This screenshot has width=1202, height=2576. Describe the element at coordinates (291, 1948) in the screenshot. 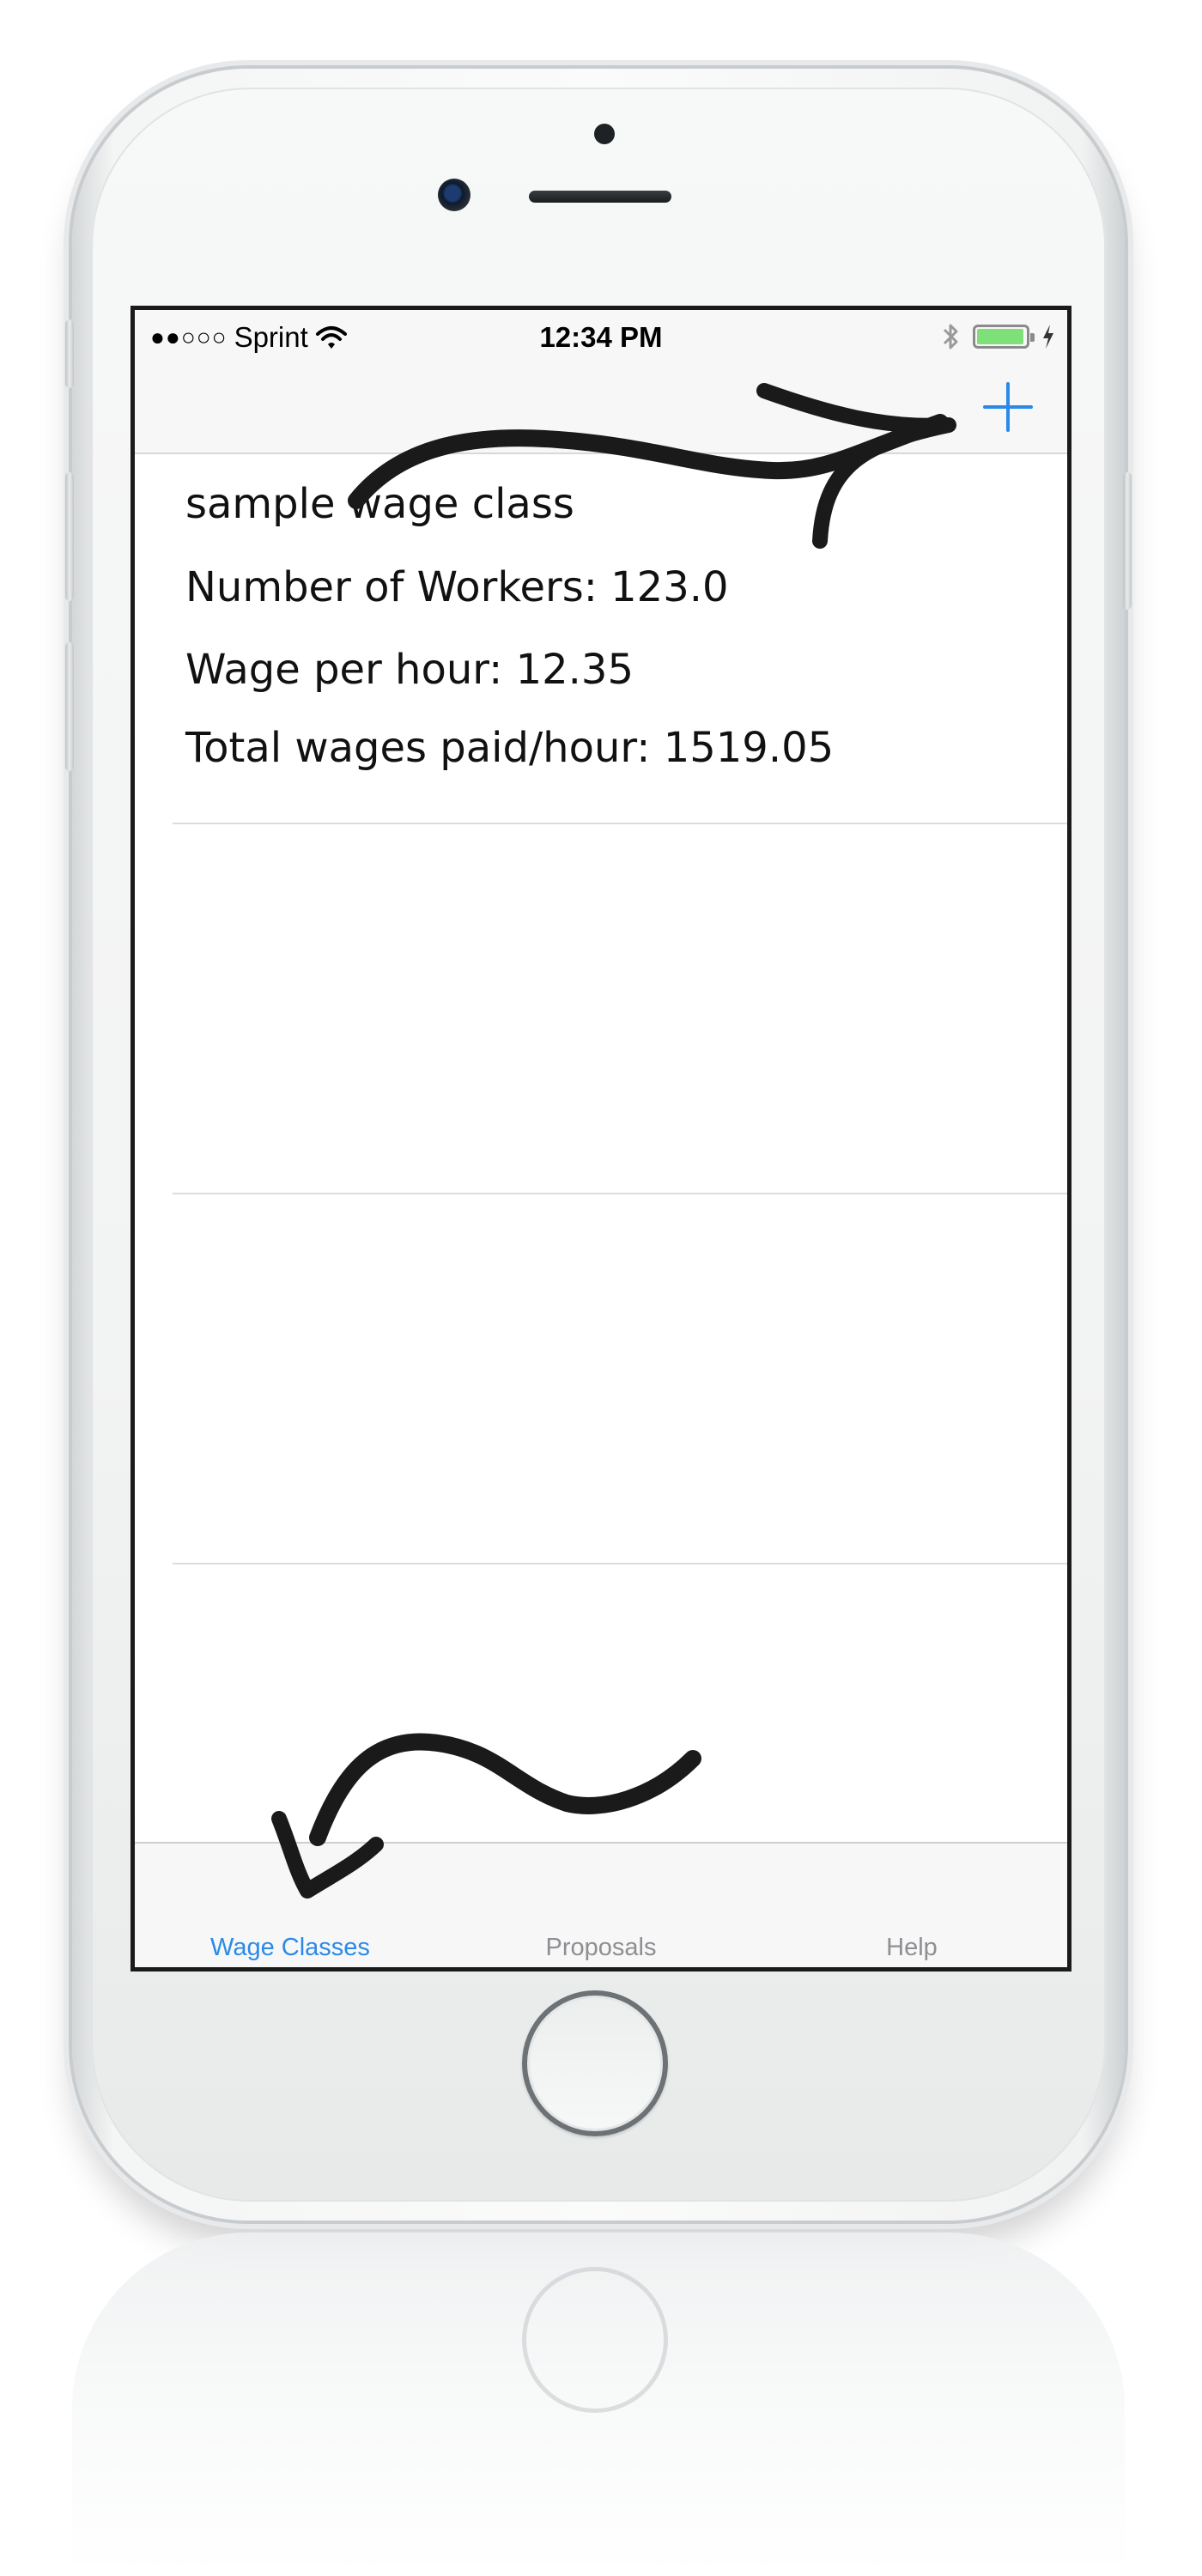

I see `tab-wage-classes: Wage Classes` at that location.